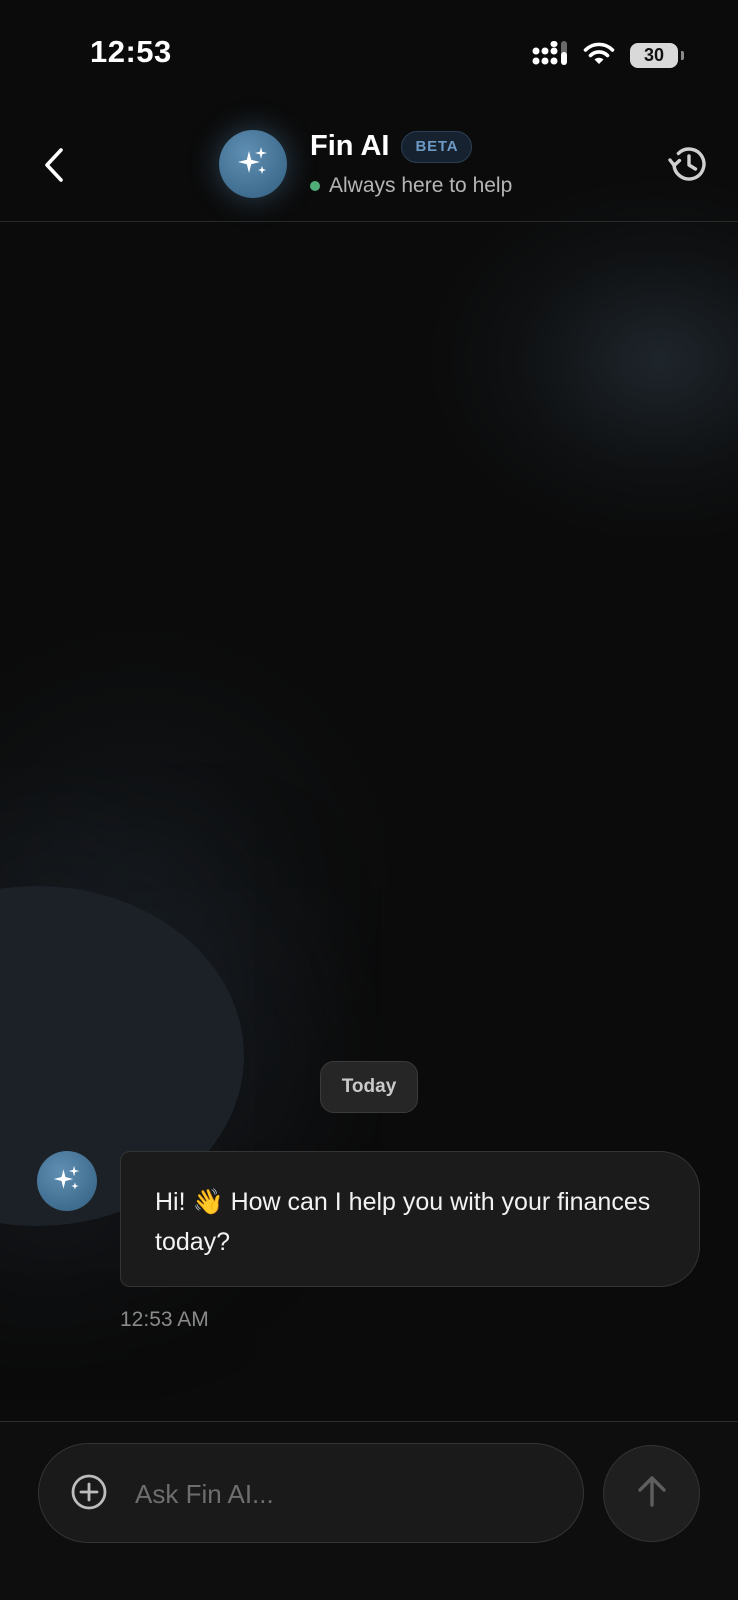  Describe the element at coordinates (345, 1494) in the screenshot. I see `message-input` at that location.